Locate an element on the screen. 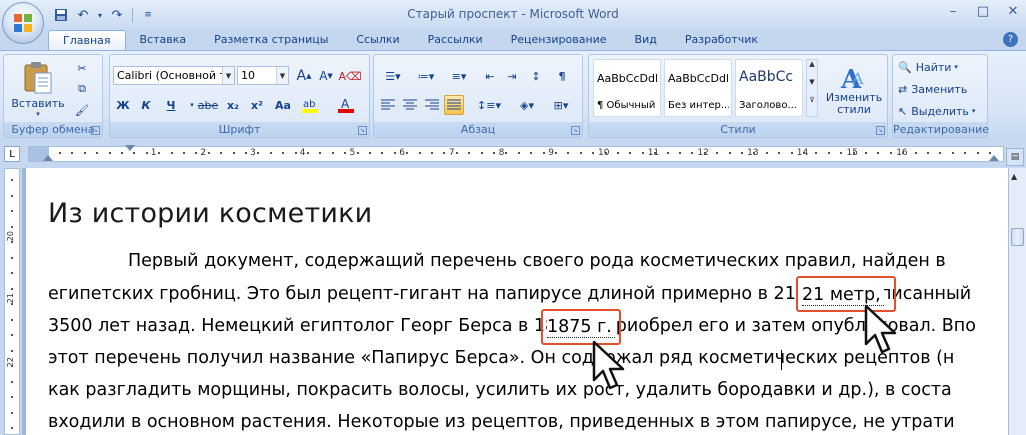 The height and width of the screenshot is (435, 1026). paragraph-launcher-icon: ↘ is located at coordinates (575, 130).